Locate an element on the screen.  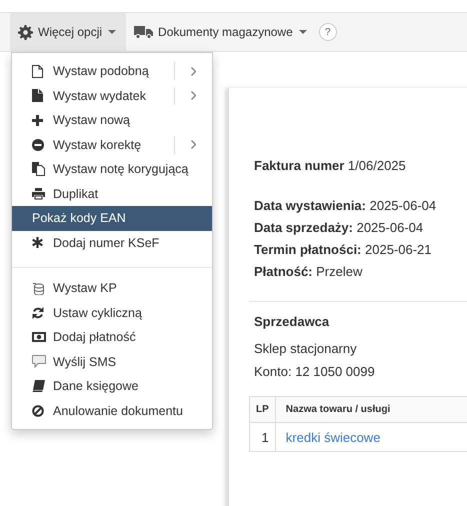
menu-item: Wystaw podobną is located at coordinates (93, 71).